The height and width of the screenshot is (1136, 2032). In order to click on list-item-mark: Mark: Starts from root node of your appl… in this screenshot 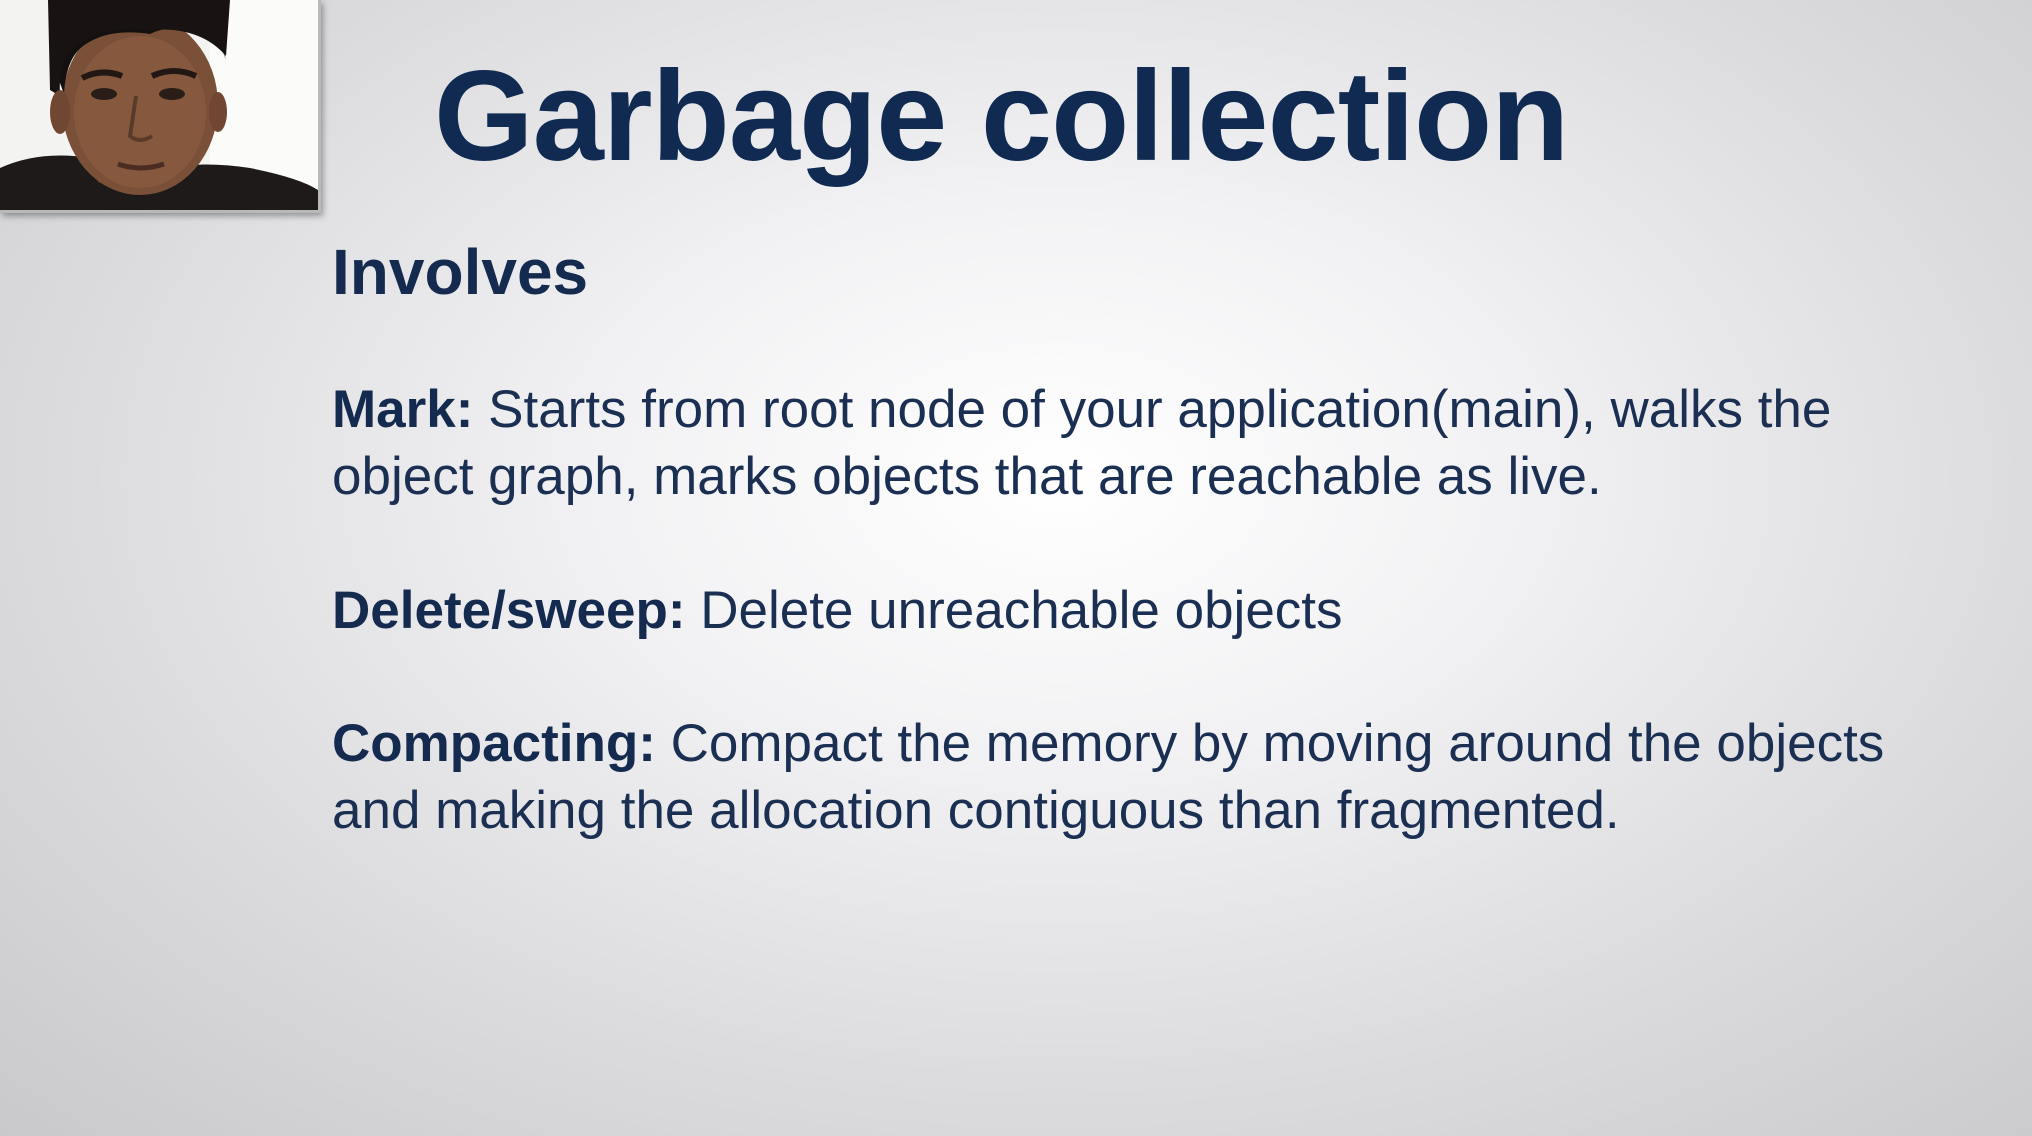, I will do `click(1152, 443)`.